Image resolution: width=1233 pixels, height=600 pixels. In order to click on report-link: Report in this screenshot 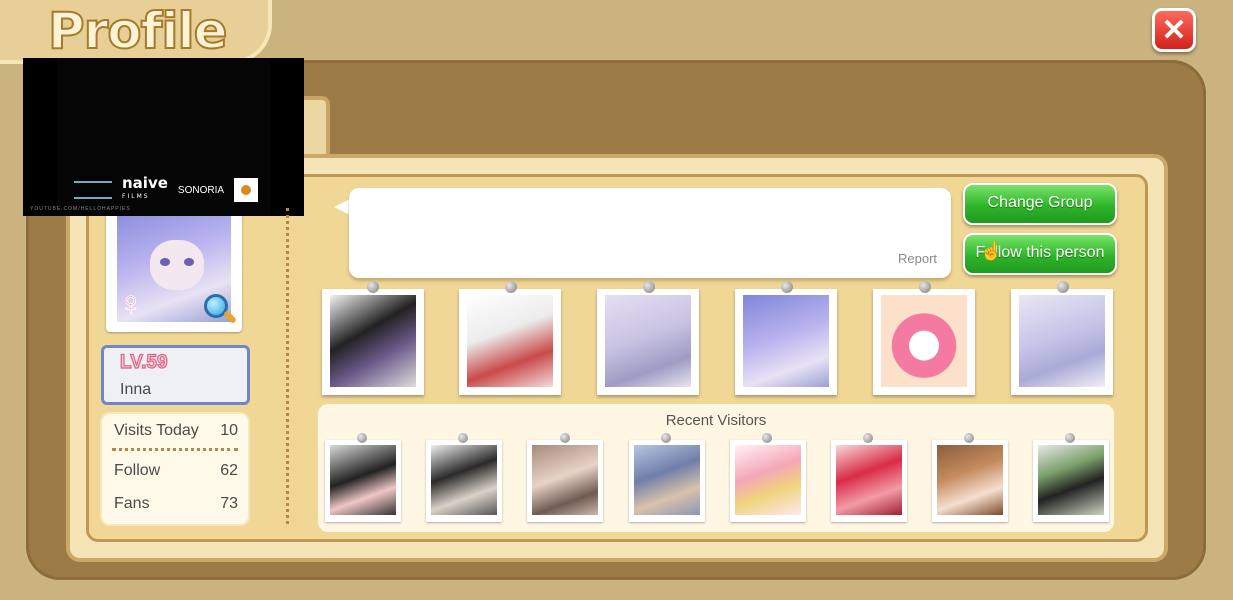, I will do `click(917, 258)`.